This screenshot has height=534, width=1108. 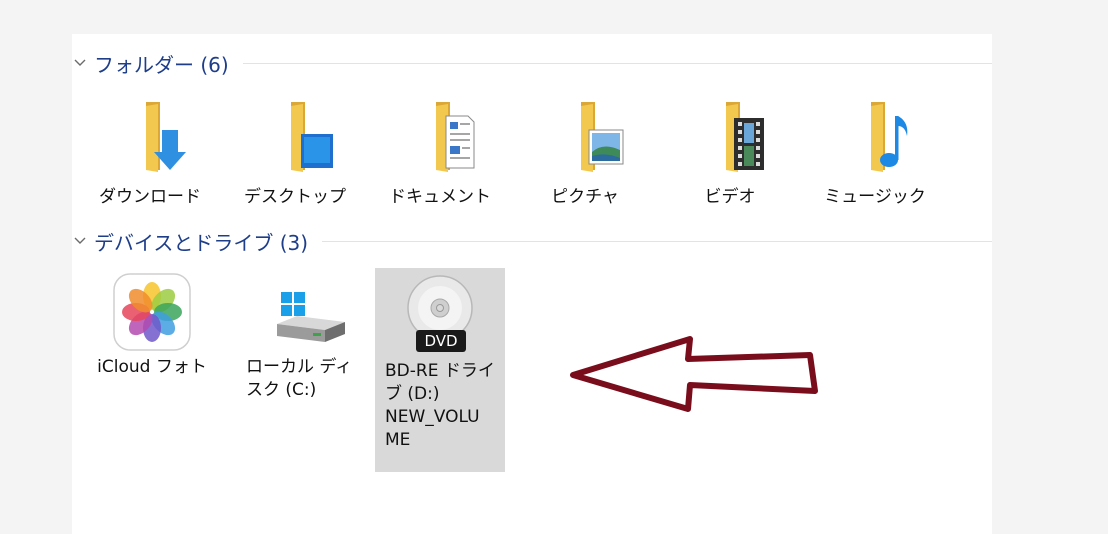 I want to click on documents-folder-icon, so click(x=455, y=137).